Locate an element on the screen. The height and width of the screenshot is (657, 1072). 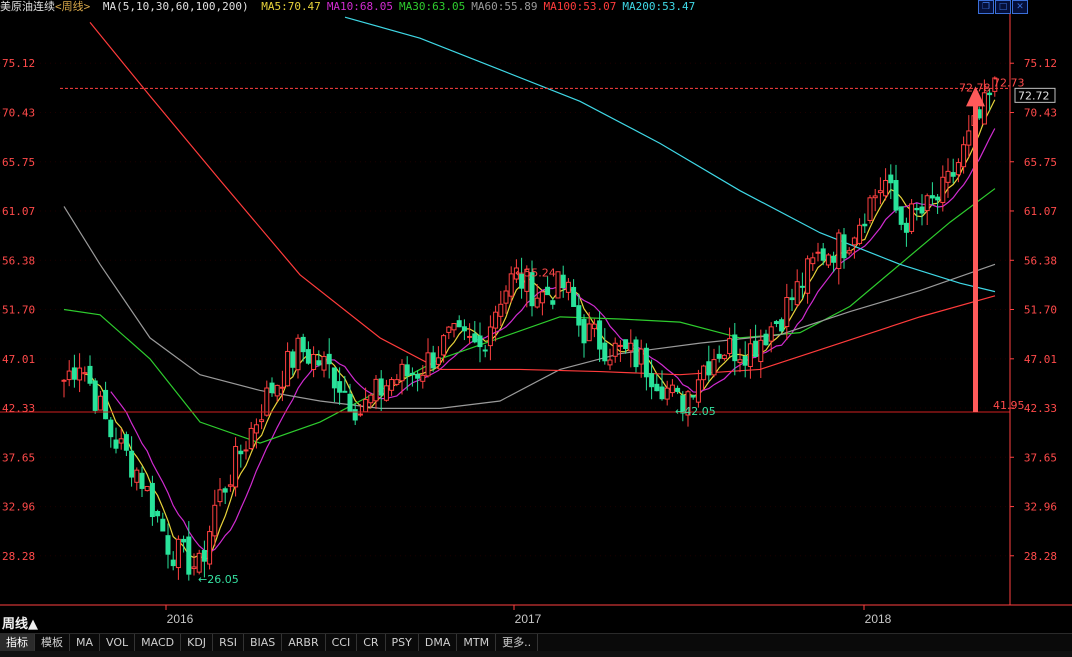
price-tick-label: 47.01 is located at coordinates (1040, 359).